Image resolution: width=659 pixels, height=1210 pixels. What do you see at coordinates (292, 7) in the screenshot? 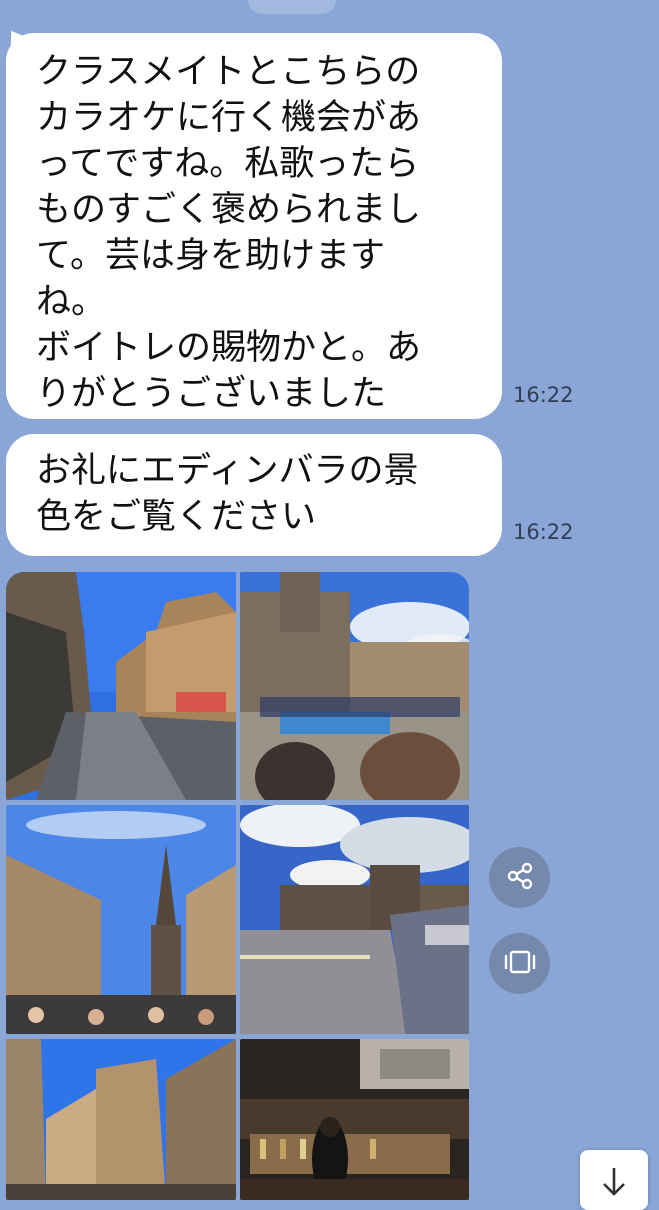
I see `top-indicator` at bounding box center [292, 7].